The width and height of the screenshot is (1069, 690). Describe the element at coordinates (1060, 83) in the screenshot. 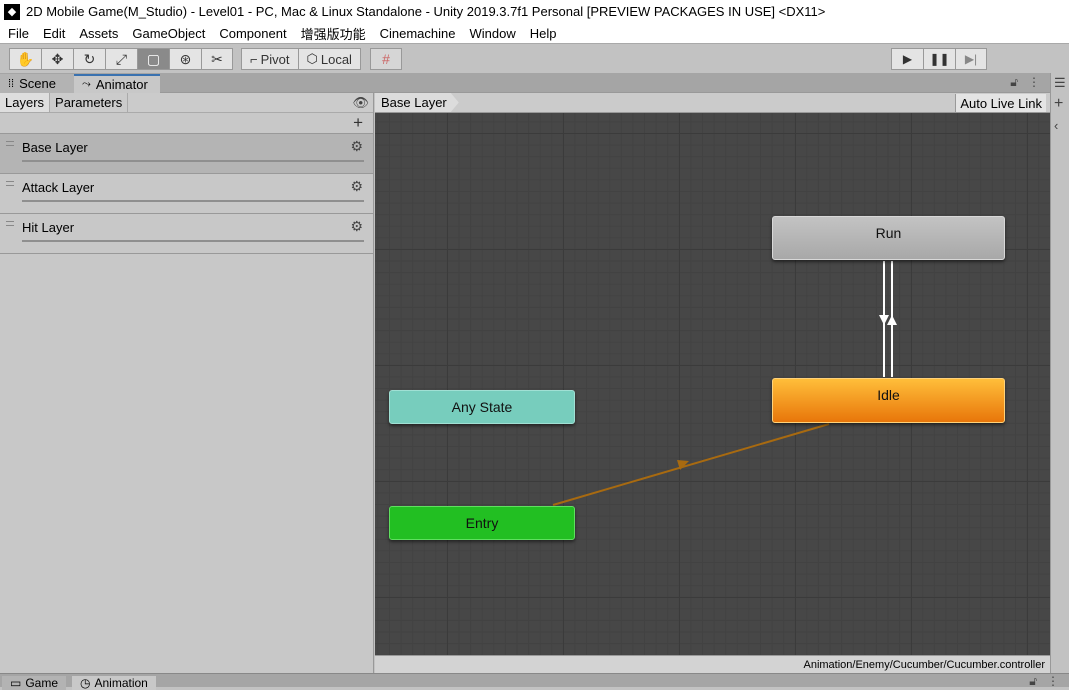

I see `list-icon: ☰` at that location.